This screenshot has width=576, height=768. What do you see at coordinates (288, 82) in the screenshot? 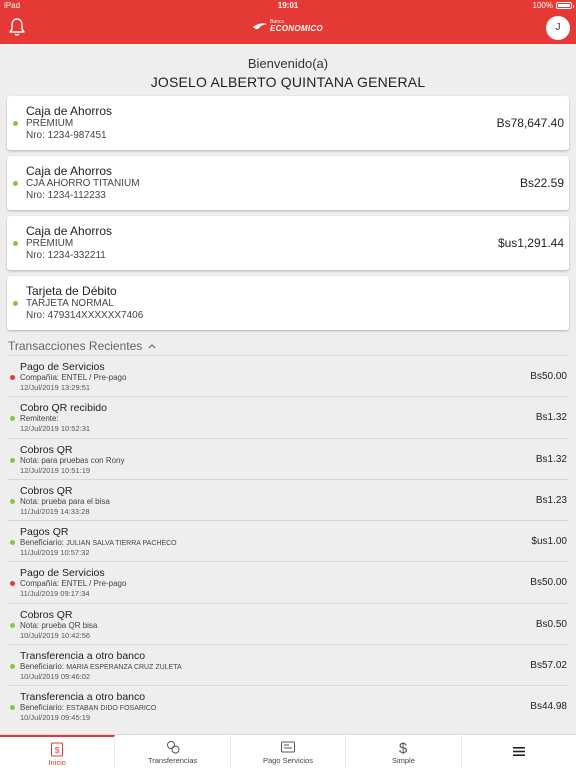
I see `user-name: JOSELO ALBERTO QUINTANA GENERAL` at bounding box center [288, 82].